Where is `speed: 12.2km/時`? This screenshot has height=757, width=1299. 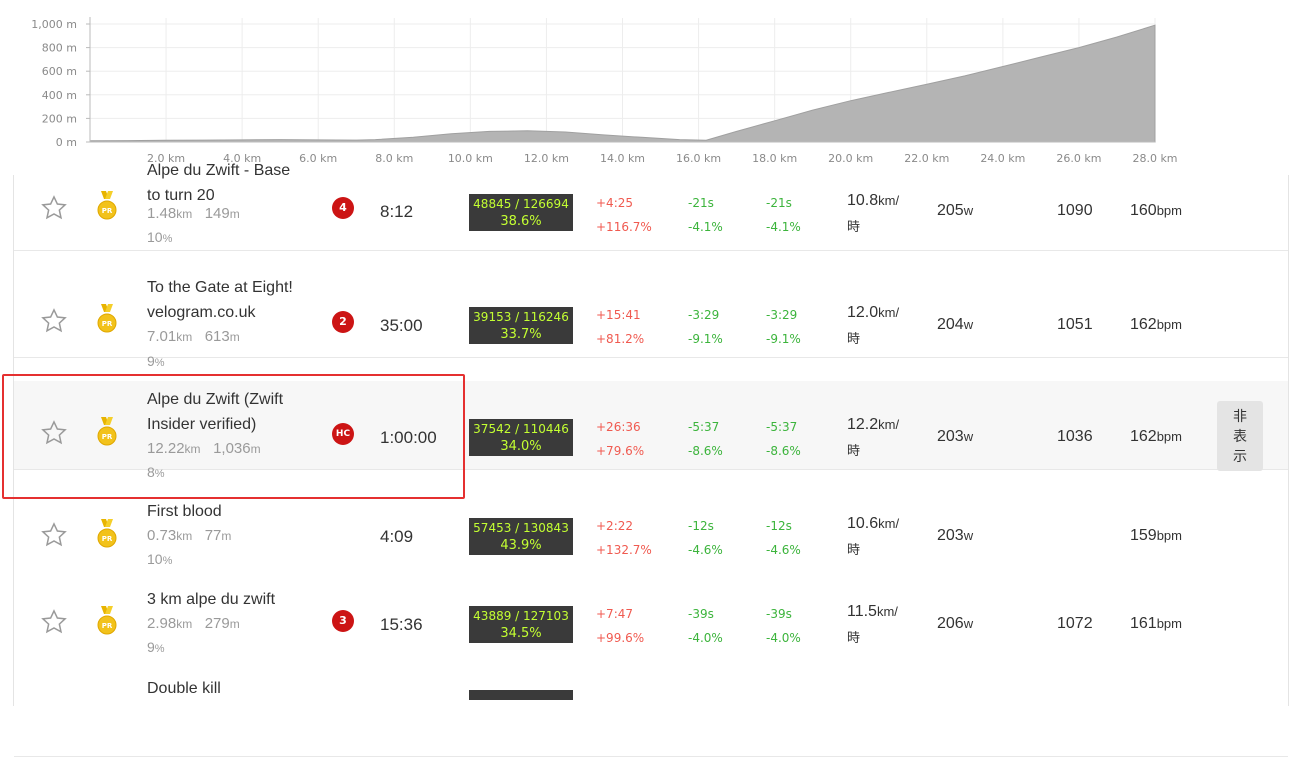
speed: 12.2km/時 is located at coordinates (873, 437).